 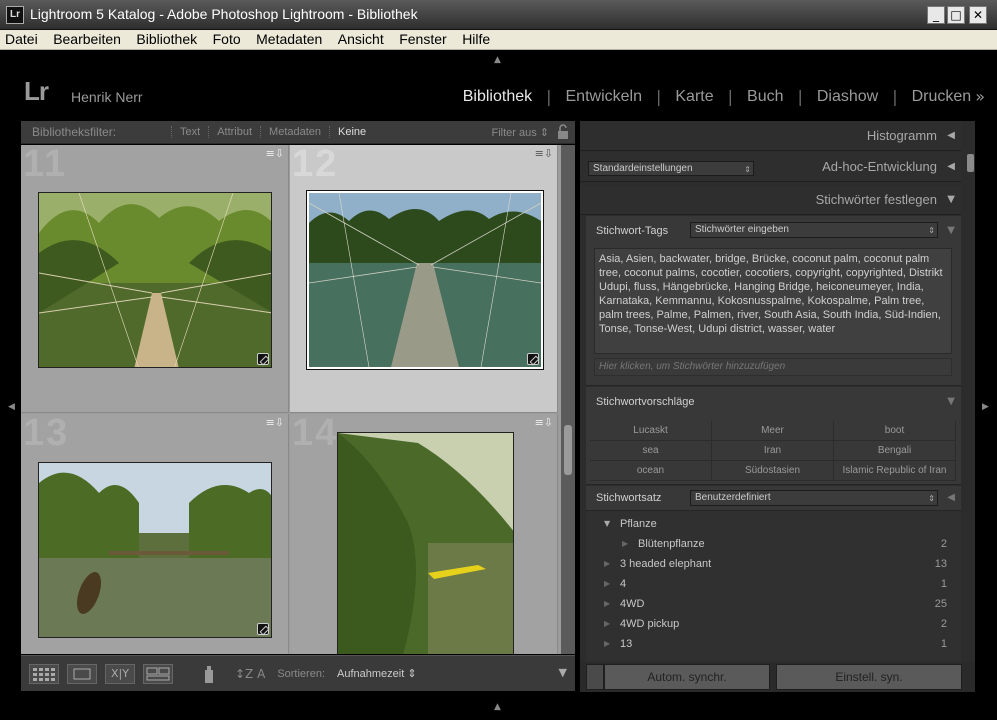 What do you see at coordinates (477, 39) in the screenshot?
I see `menu-hilfe: Hilfe` at bounding box center [477, 39].